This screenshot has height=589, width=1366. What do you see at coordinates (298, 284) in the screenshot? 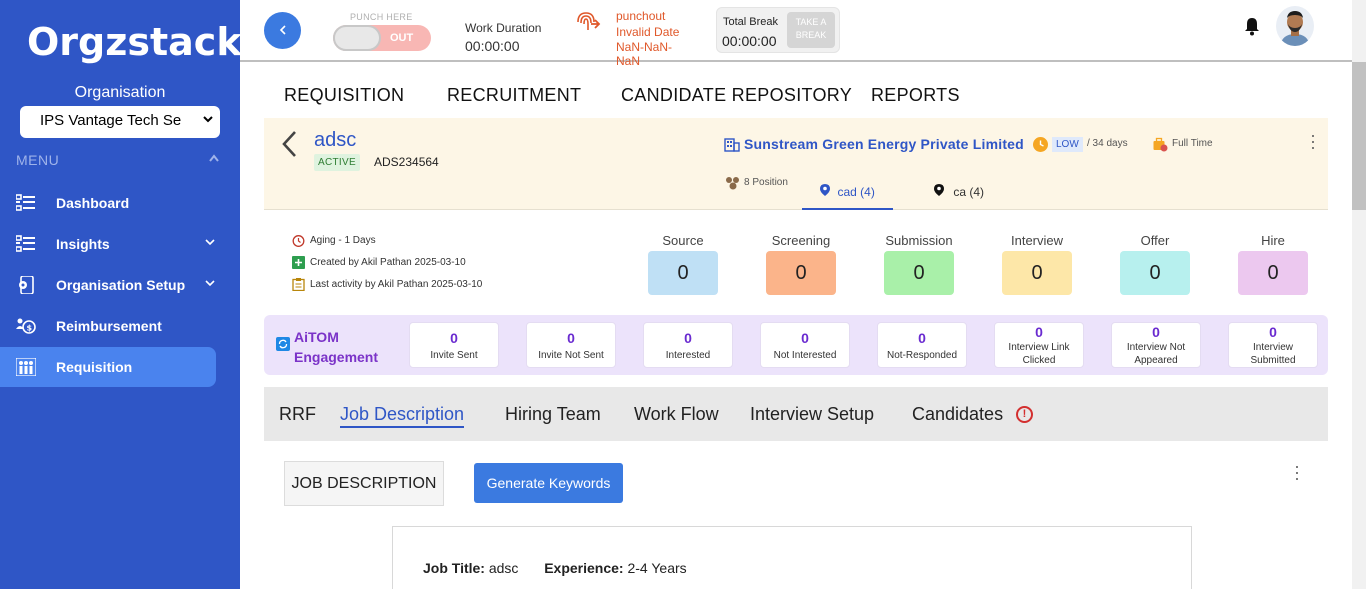
I see `clipboard-icon` at bounding box center [298, 284].